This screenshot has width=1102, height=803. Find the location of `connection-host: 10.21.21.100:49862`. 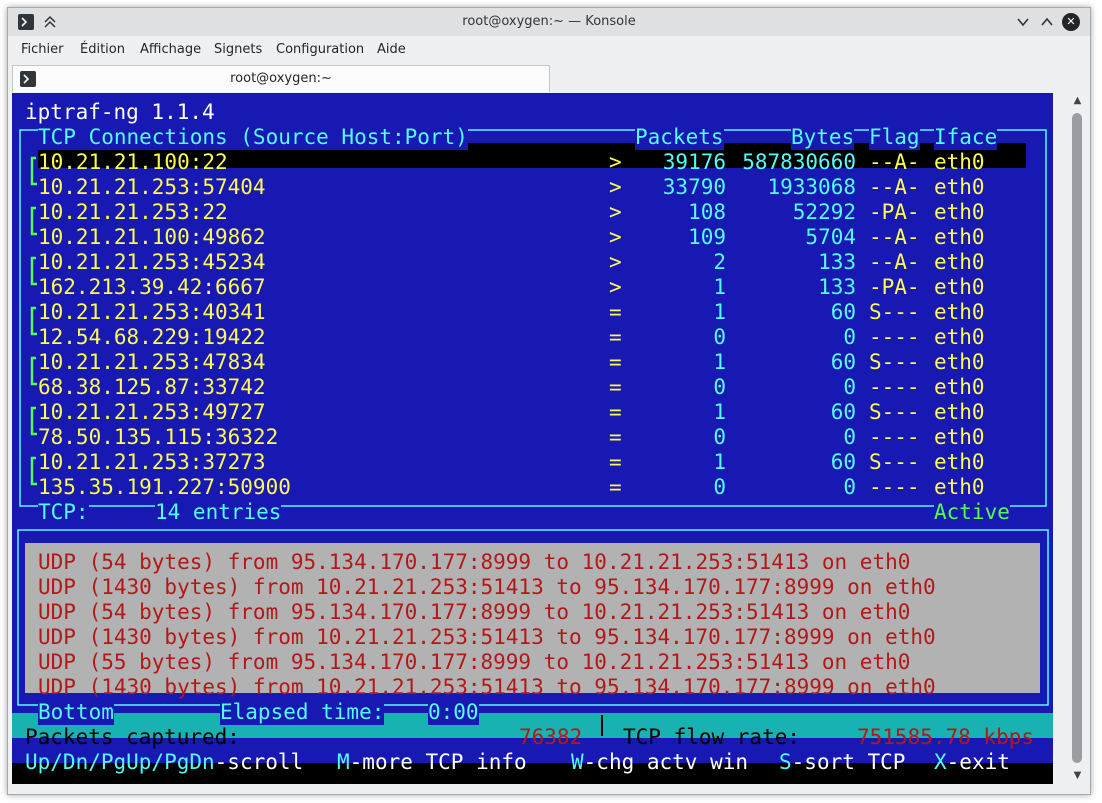

connection-host: 10.21.21.100:49862 is located at coordinates (152, 237).